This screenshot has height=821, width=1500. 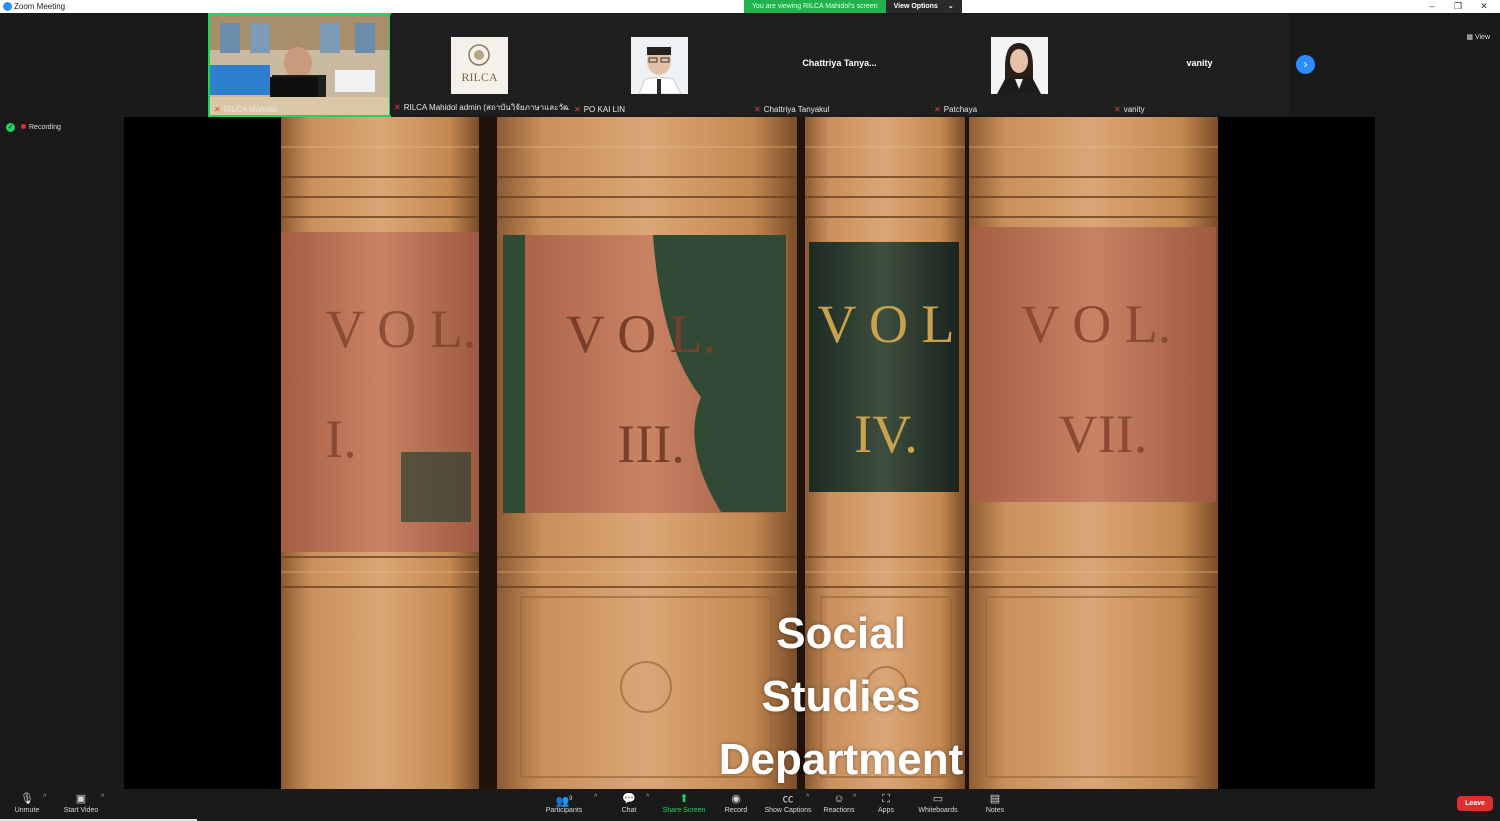 What do you see at coordinates (915, 6) in the screenshot?
I see `view-options-label: View Options` at bounding box center [915, 6].